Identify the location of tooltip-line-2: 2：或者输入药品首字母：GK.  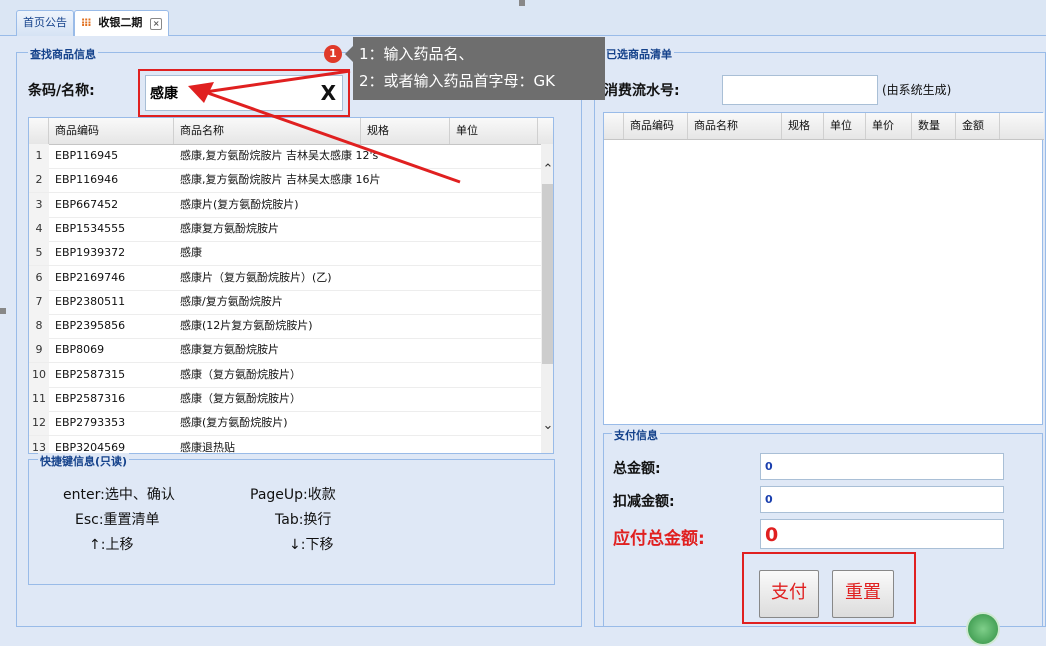
(457, 81).